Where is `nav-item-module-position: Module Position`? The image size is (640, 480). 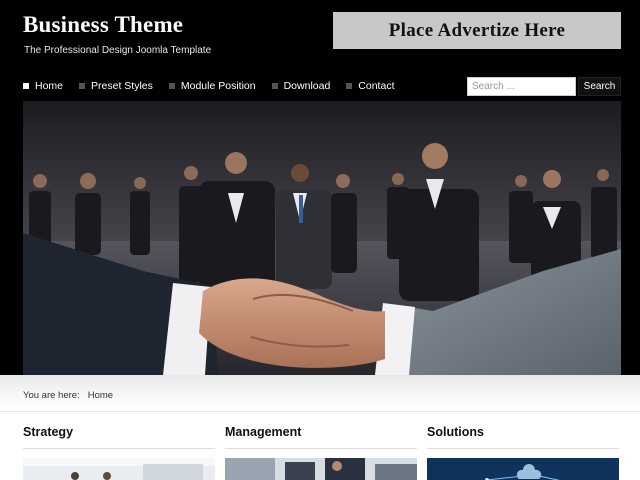 nav-item-module-position: Module Position is located at coordinates (212, 86).